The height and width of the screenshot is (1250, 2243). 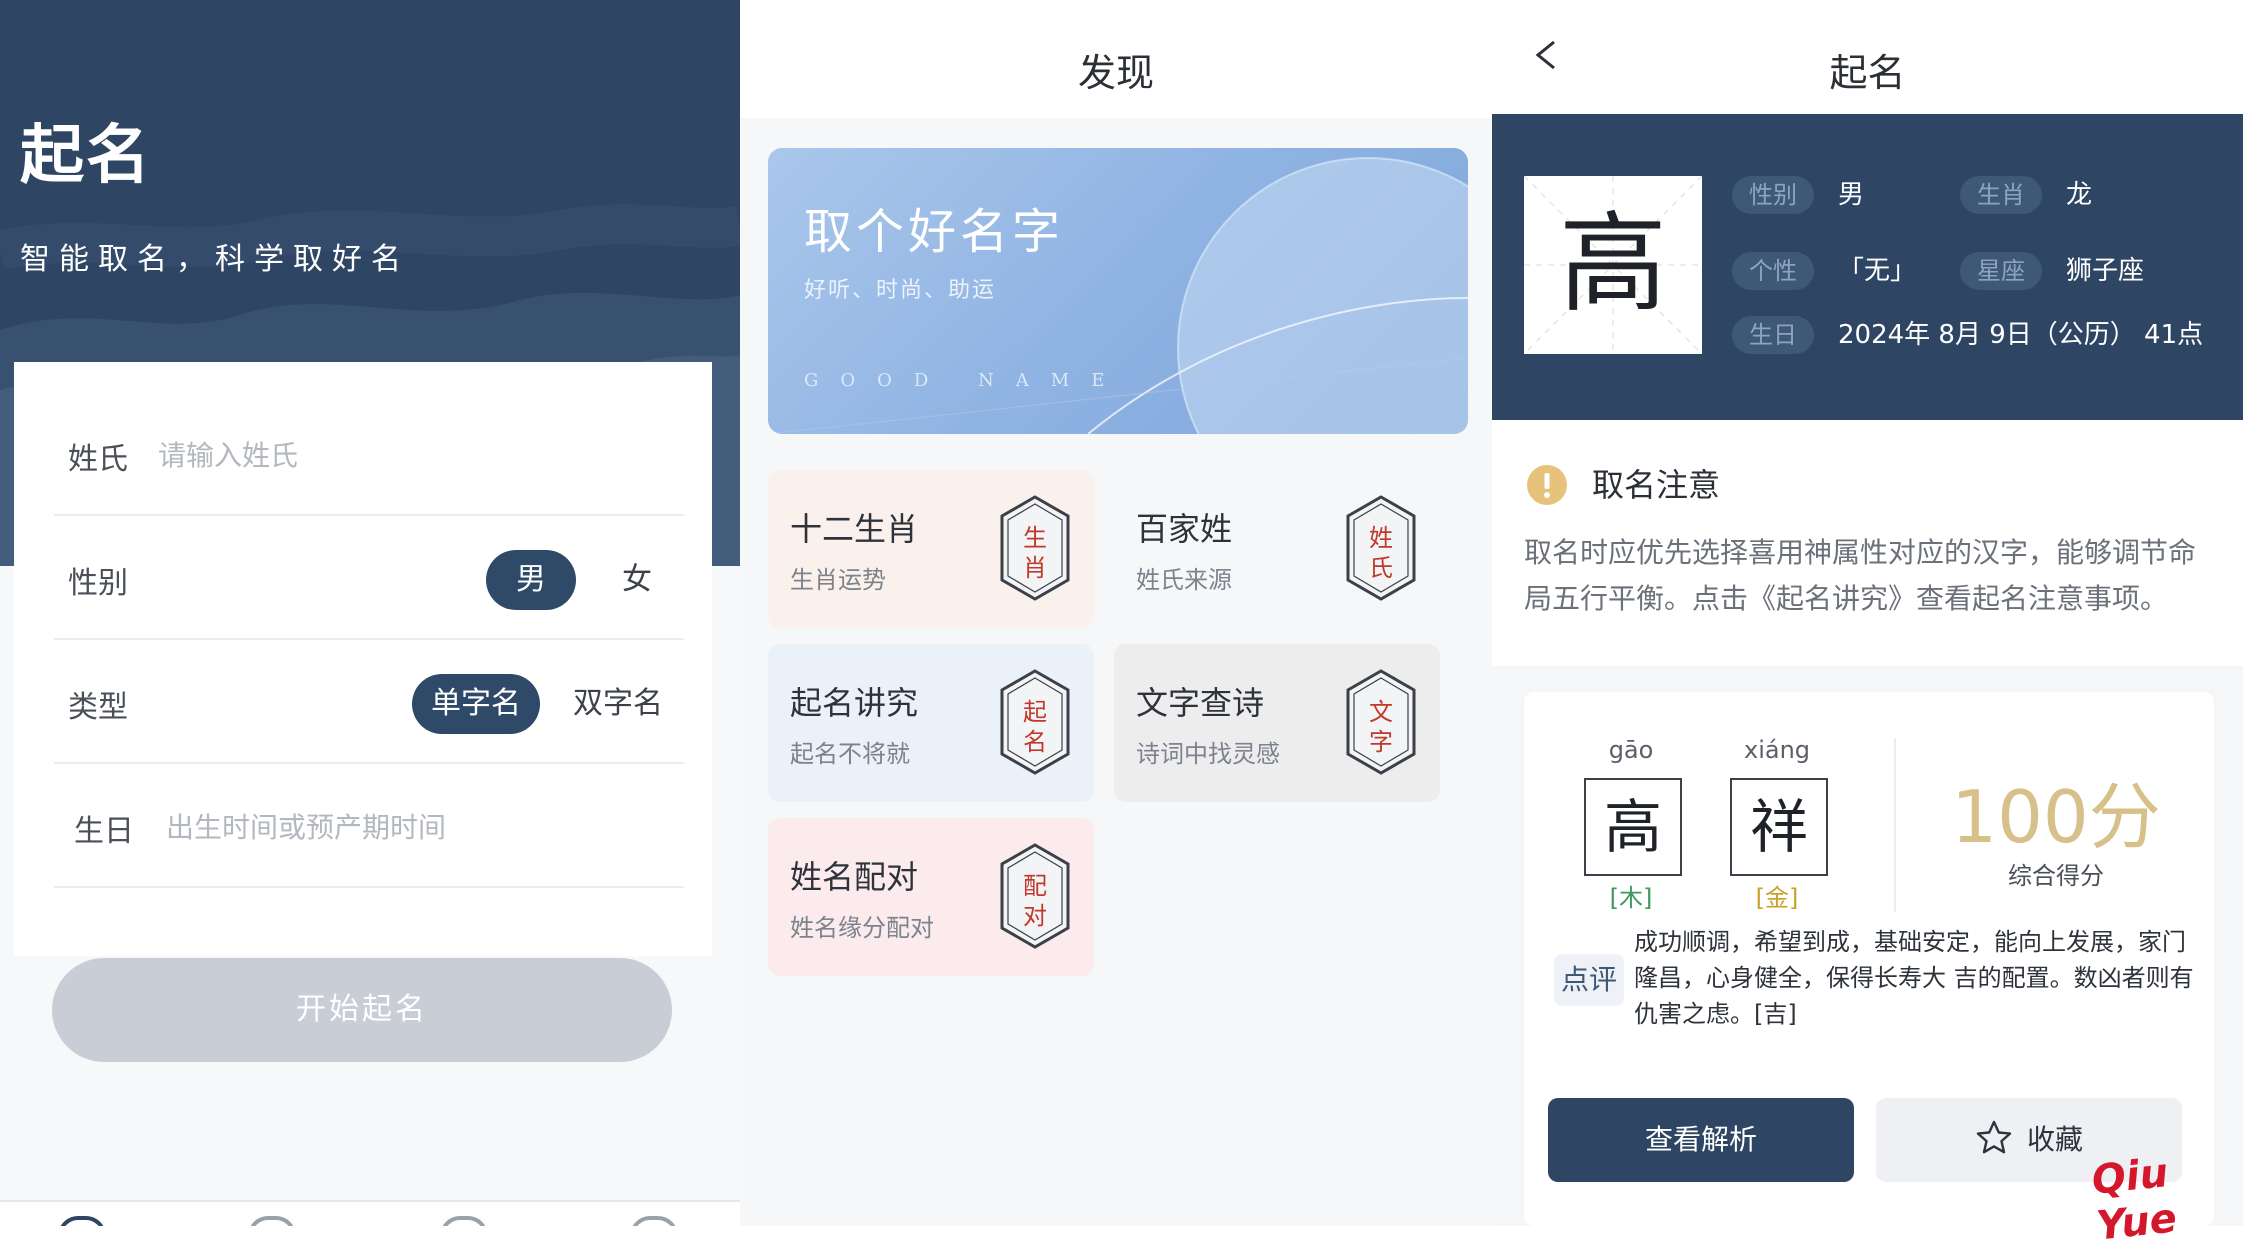 I want to click on gender-label: 性别, so click(x=98, y=583).